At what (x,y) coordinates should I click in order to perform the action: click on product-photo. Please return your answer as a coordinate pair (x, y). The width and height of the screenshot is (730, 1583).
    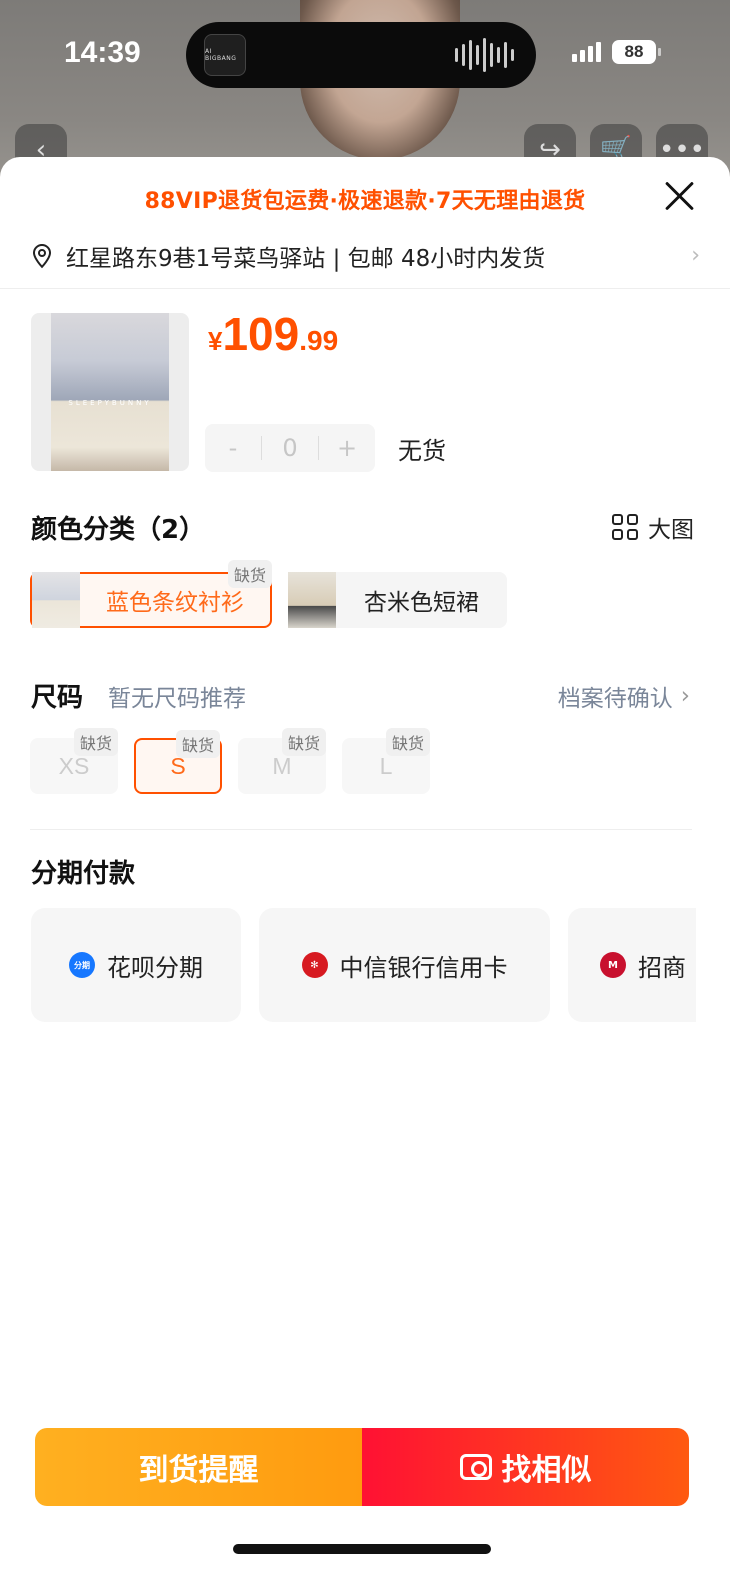
    Looking at the image, I should click on (110, 392).